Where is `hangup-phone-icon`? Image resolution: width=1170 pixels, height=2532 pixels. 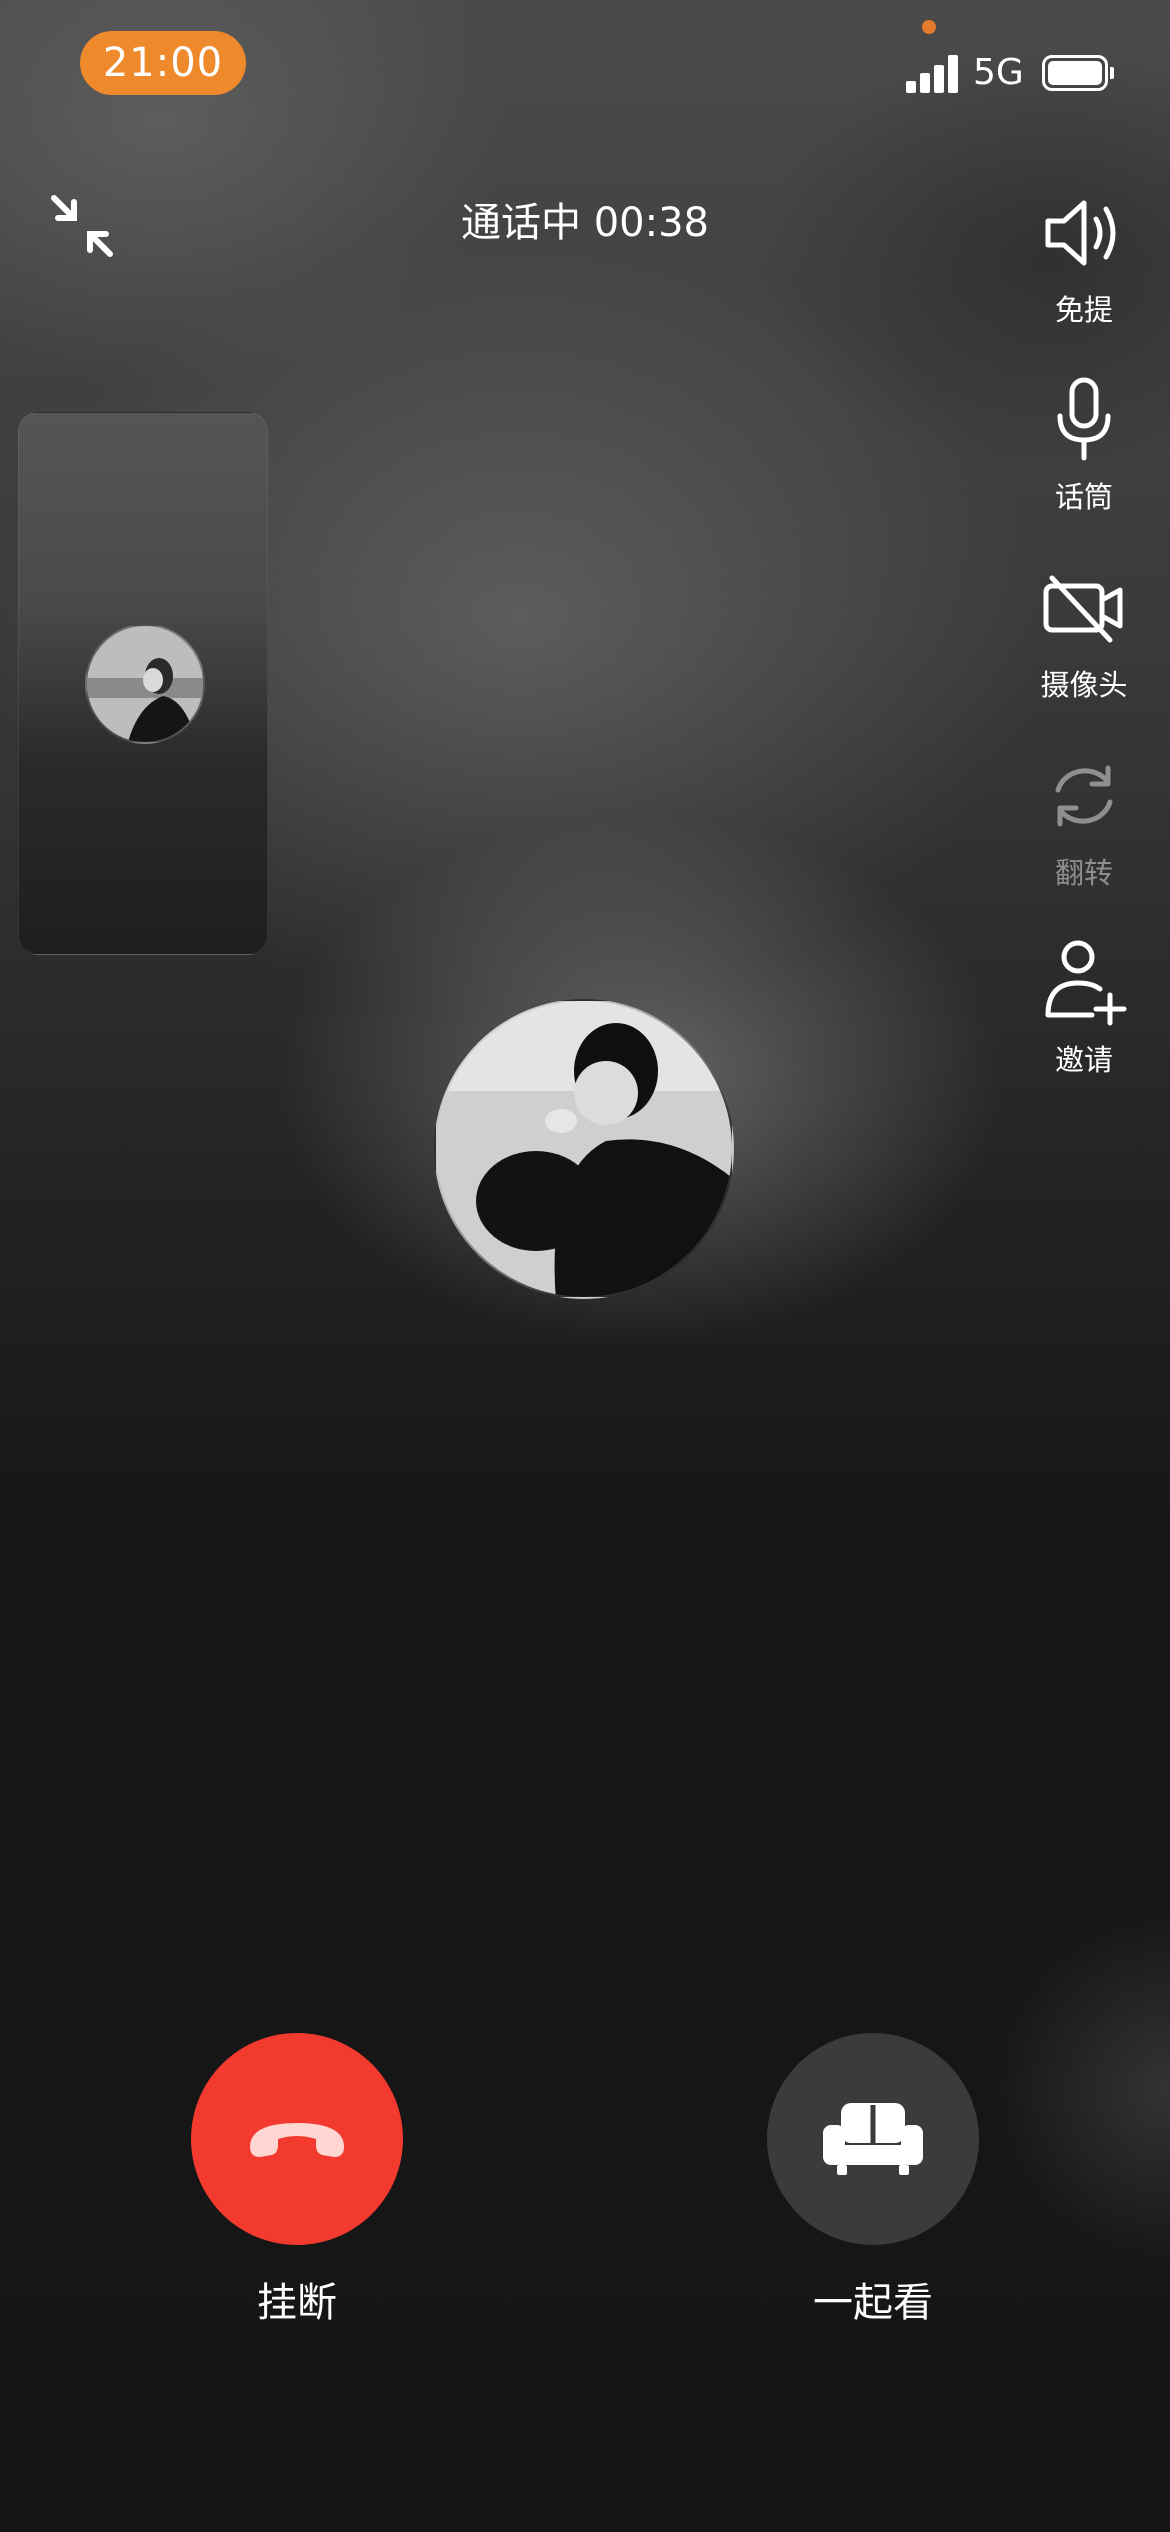 hangup-phone-icon is located at coordinates (297, 2140).